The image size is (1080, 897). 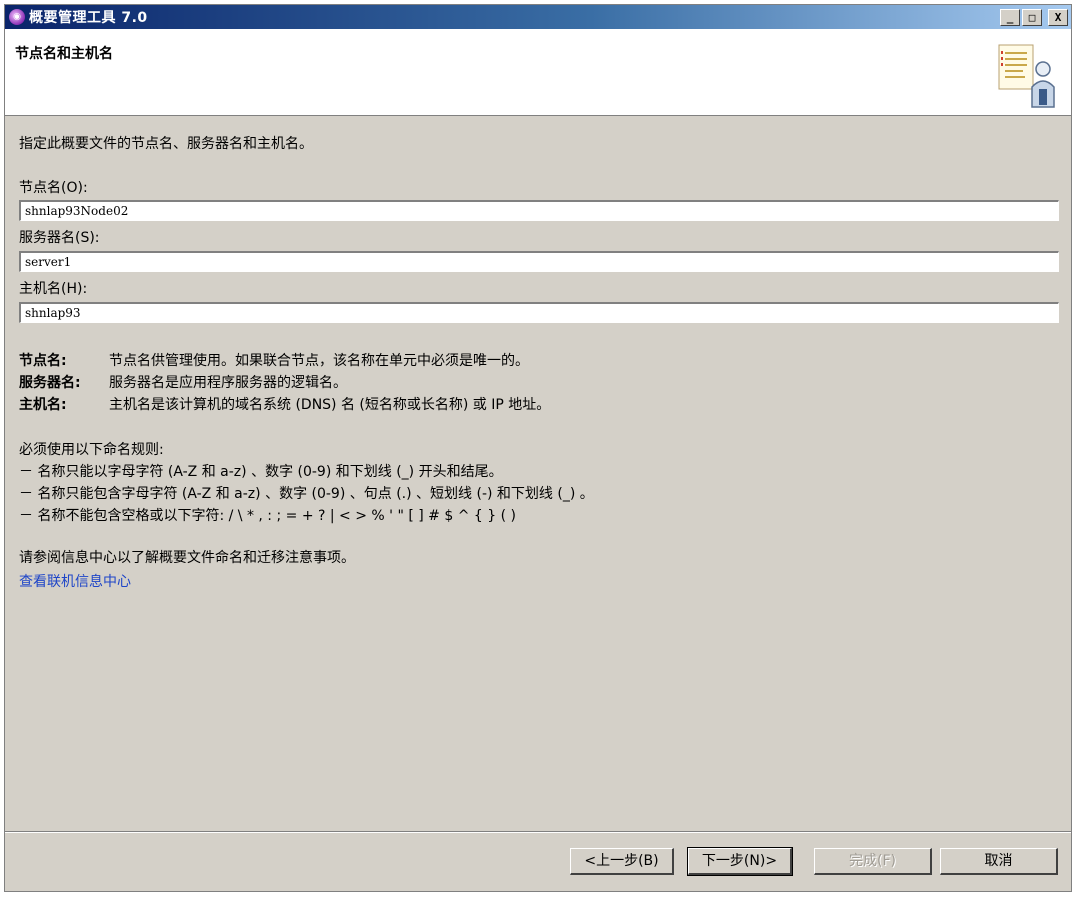 What do you see at coordinates (539, 312) in the screenshot?
I see `host-name-input: shnlap93` at bounding box center [539, 312].